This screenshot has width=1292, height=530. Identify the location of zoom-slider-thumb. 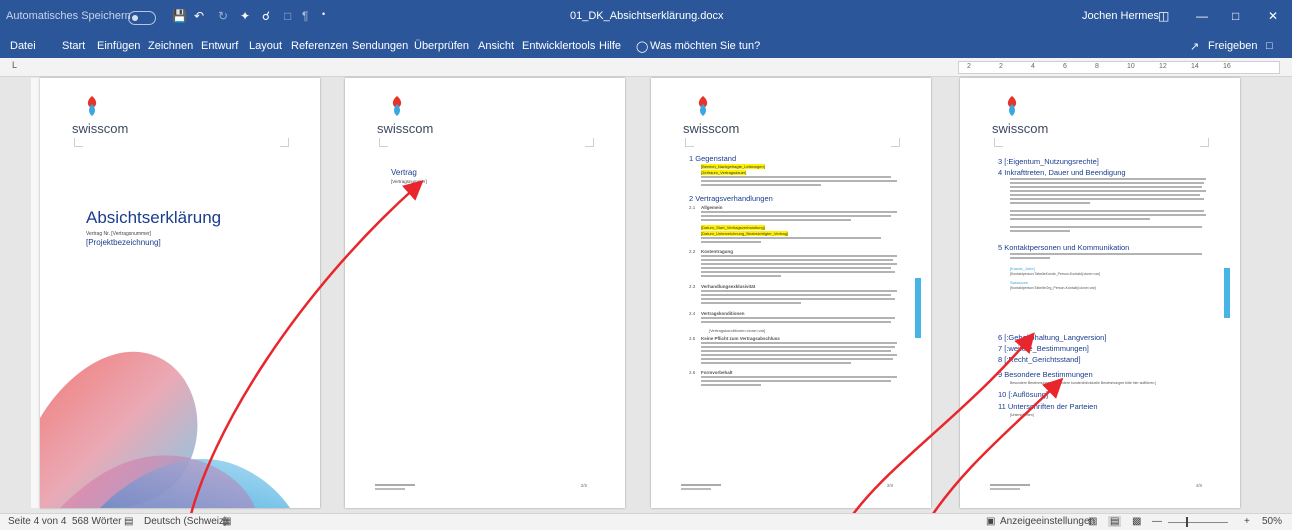
(1187, 522).